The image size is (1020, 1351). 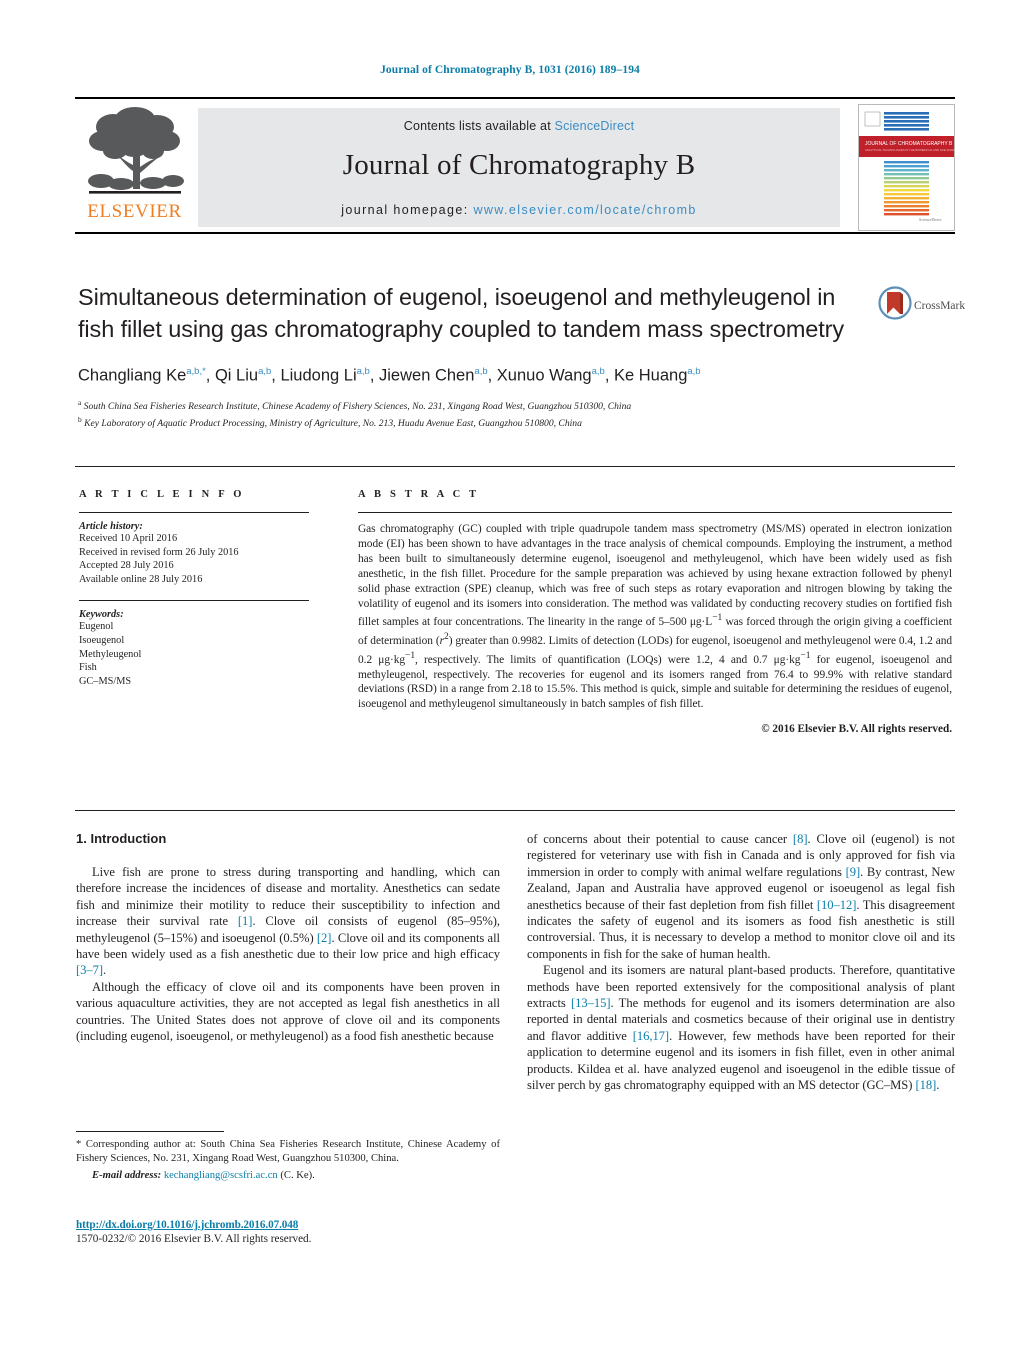 What do you see at coordinates (584, 210) in the screenshot?
I see `homepage-url-link: www.elsevier.com/locate/chromb` at bounding box center [584, 210].